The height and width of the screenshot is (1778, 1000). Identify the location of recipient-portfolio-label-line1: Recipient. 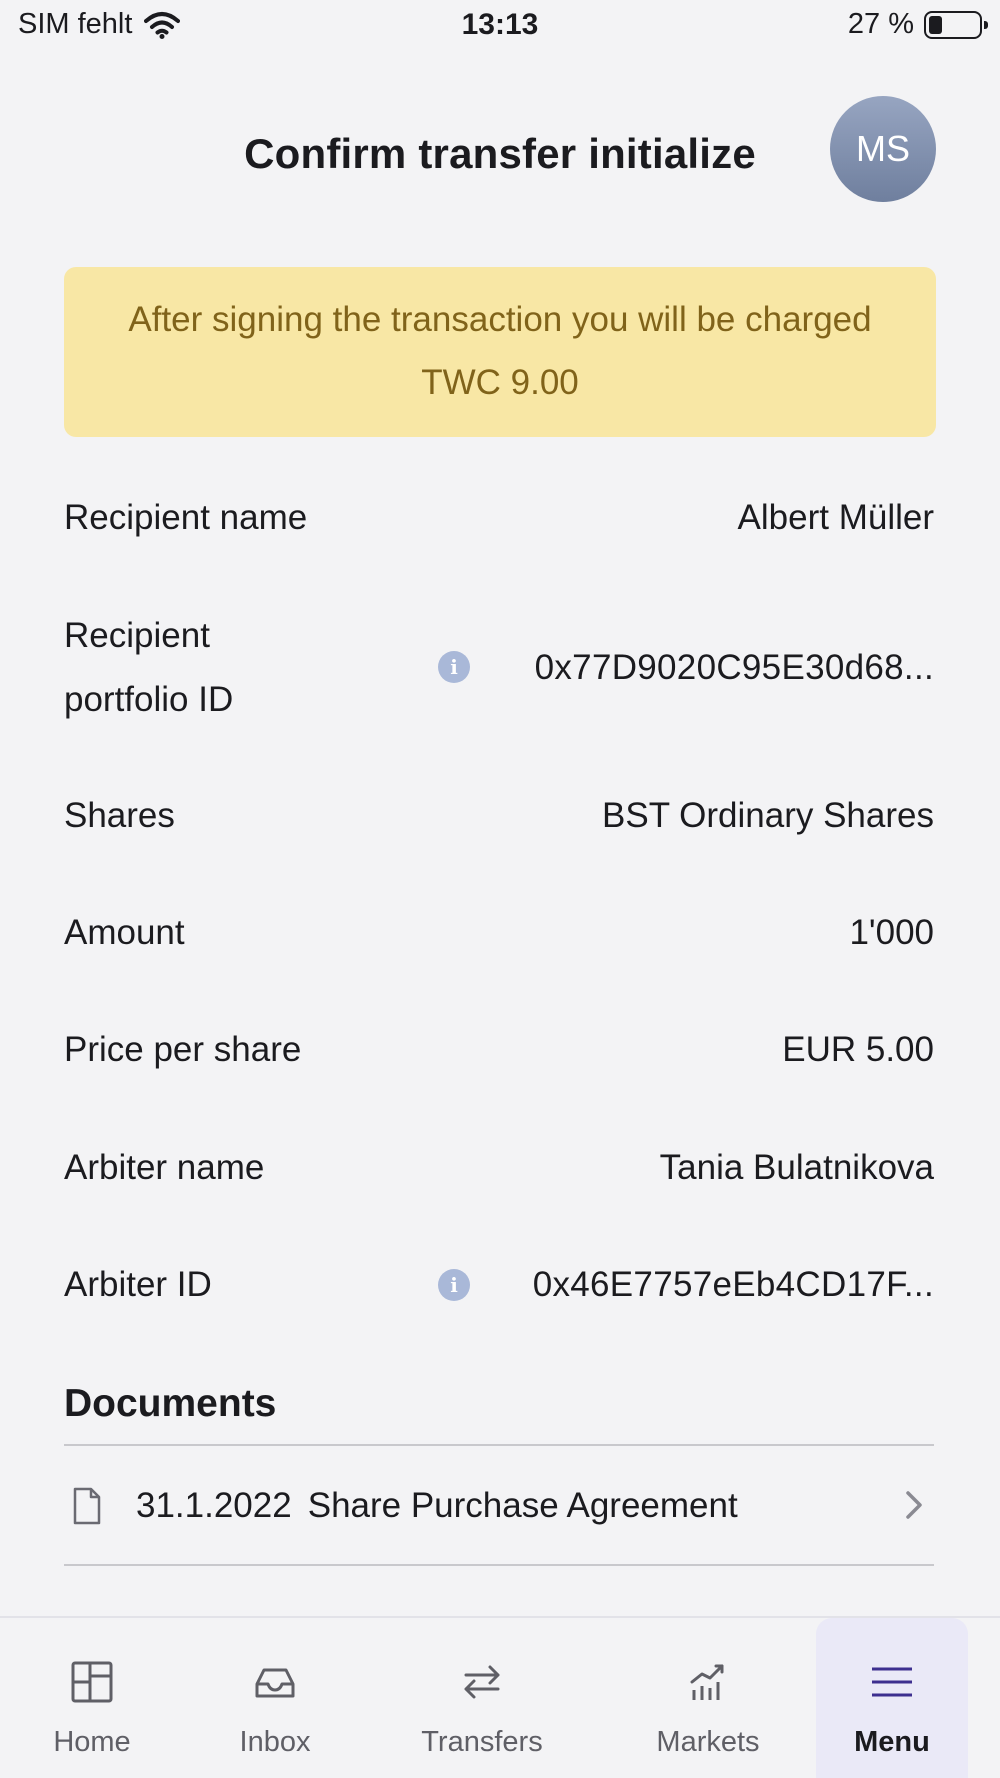
(137, 635).